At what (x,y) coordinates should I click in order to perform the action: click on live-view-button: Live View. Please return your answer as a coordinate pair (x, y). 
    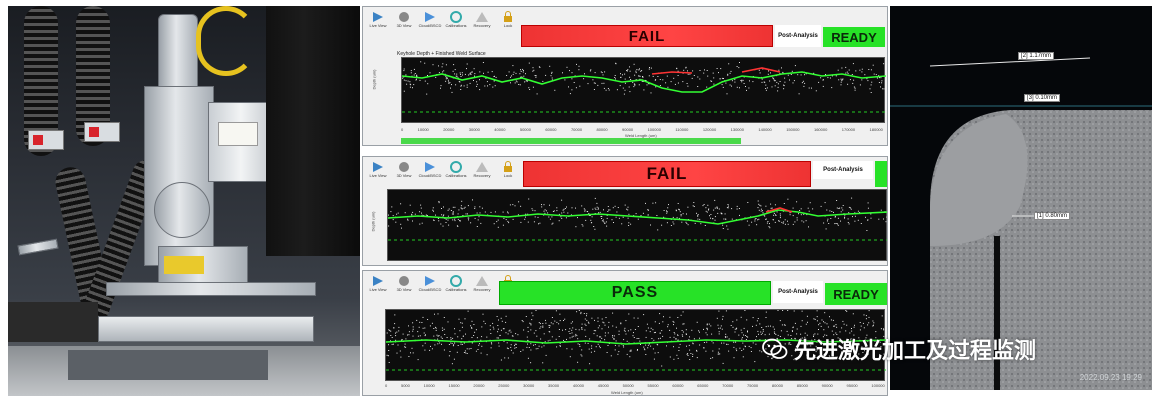
    Looking at the image, I should click on (378, 23).